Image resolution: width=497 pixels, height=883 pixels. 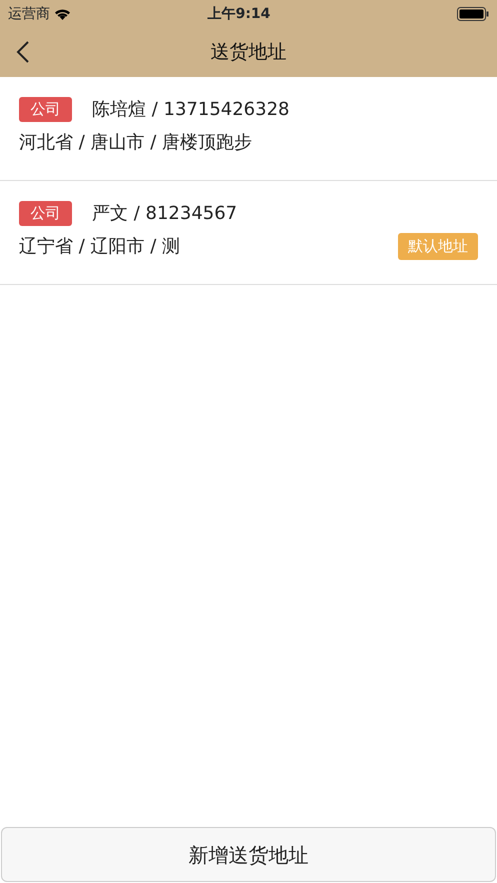 I want to click on address-text: 河北省 / 唐山市 / 唐楼顶跑步, so click(x=135, y=143).